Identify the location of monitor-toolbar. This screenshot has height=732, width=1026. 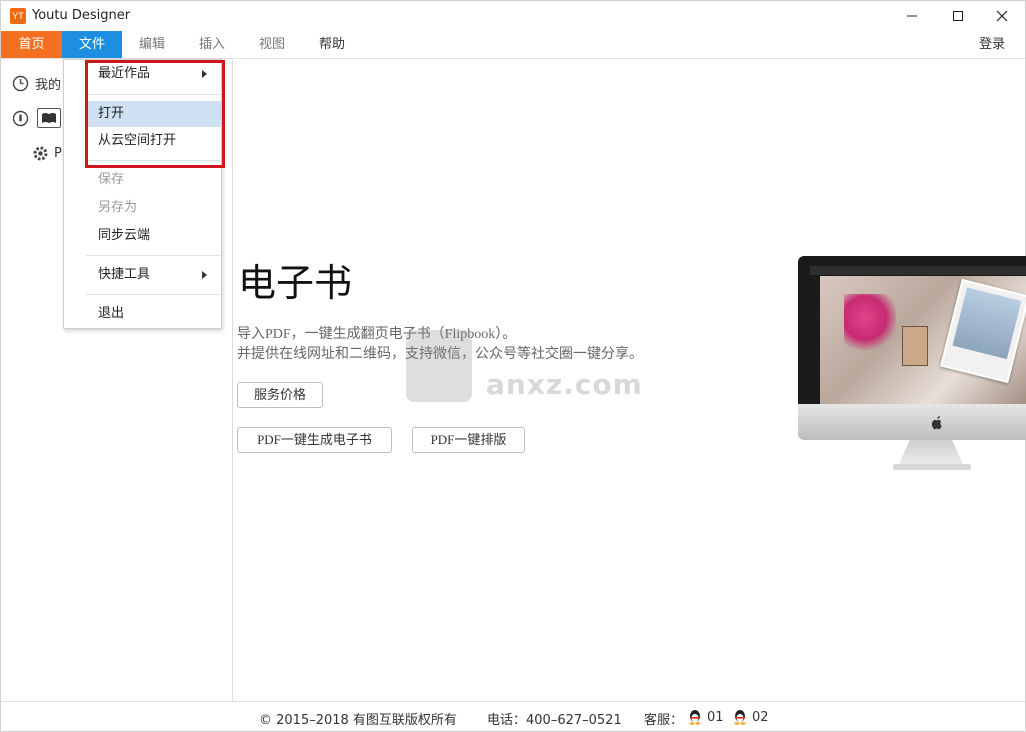
(918, 270).